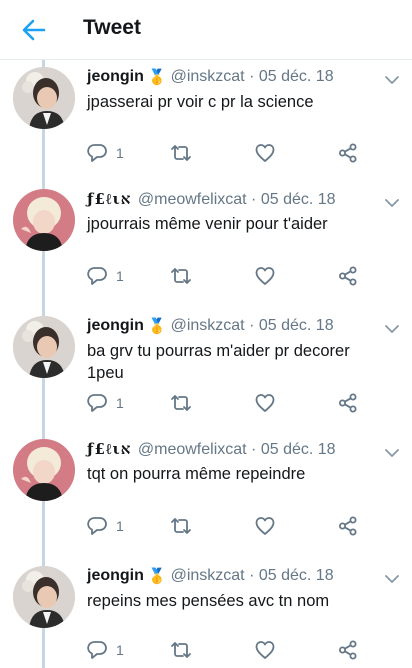 This screenshot has width=412, height=668. I want to click on page-title: Tweet, so click(112, 27).